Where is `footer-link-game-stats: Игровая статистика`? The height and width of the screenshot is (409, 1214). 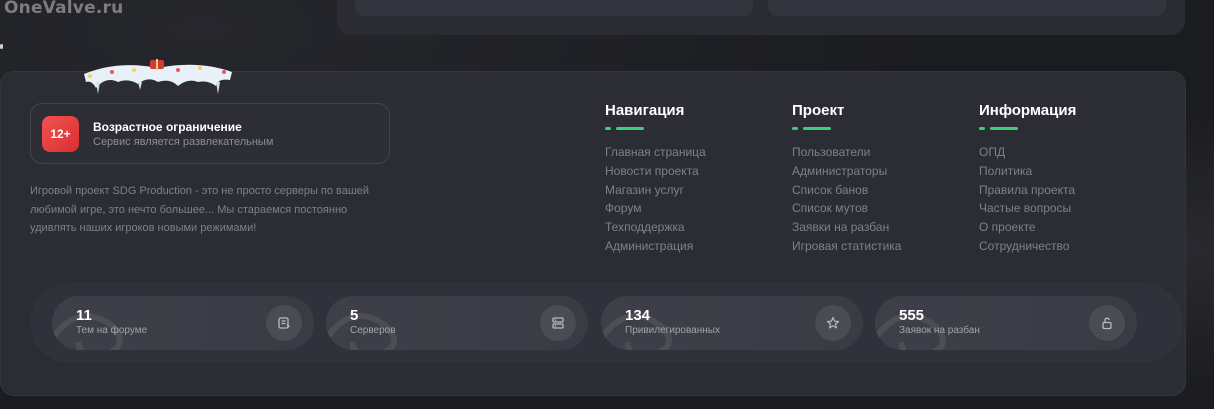
footer-link-game-stats: Игровая статистика is located at coordinates (846, 246).